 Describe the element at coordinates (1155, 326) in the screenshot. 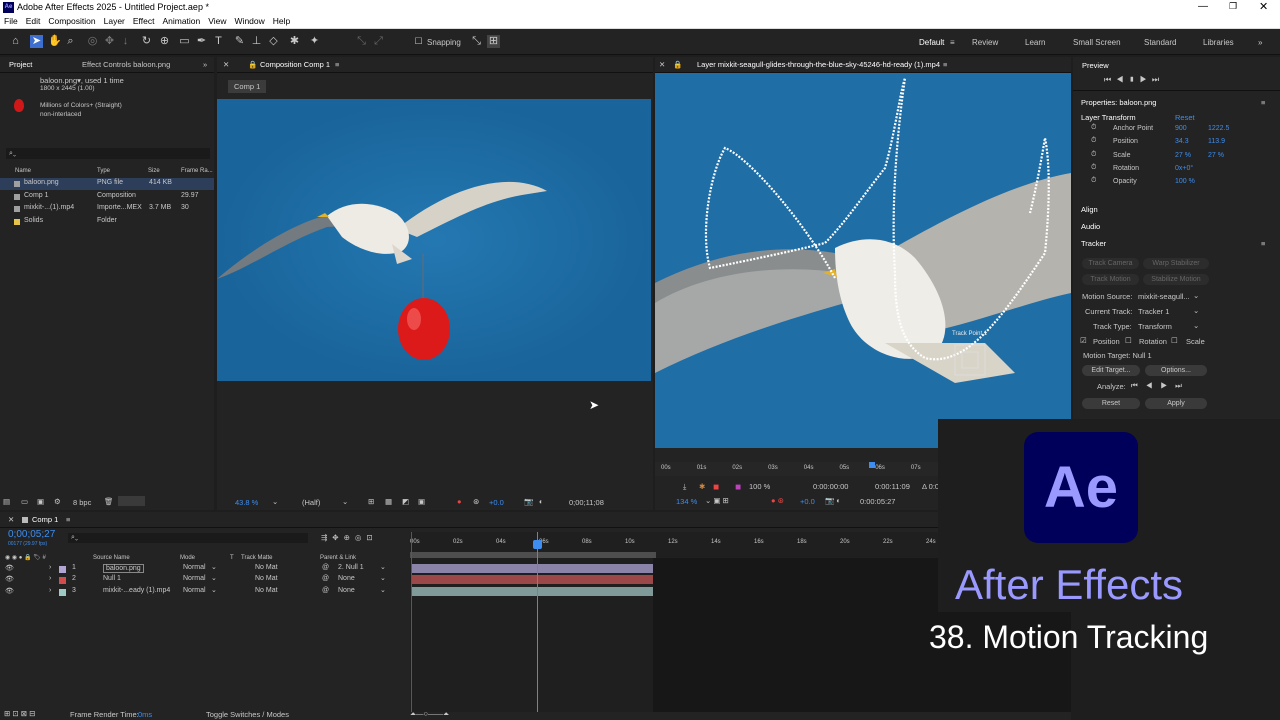

I see `track-type-select: Transform` at that location.